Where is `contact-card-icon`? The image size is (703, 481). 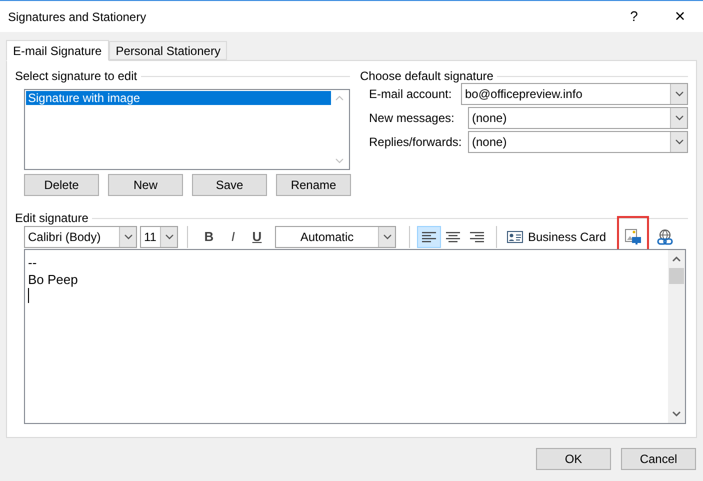 contact-card-icon is located at coordinates (515, 237).